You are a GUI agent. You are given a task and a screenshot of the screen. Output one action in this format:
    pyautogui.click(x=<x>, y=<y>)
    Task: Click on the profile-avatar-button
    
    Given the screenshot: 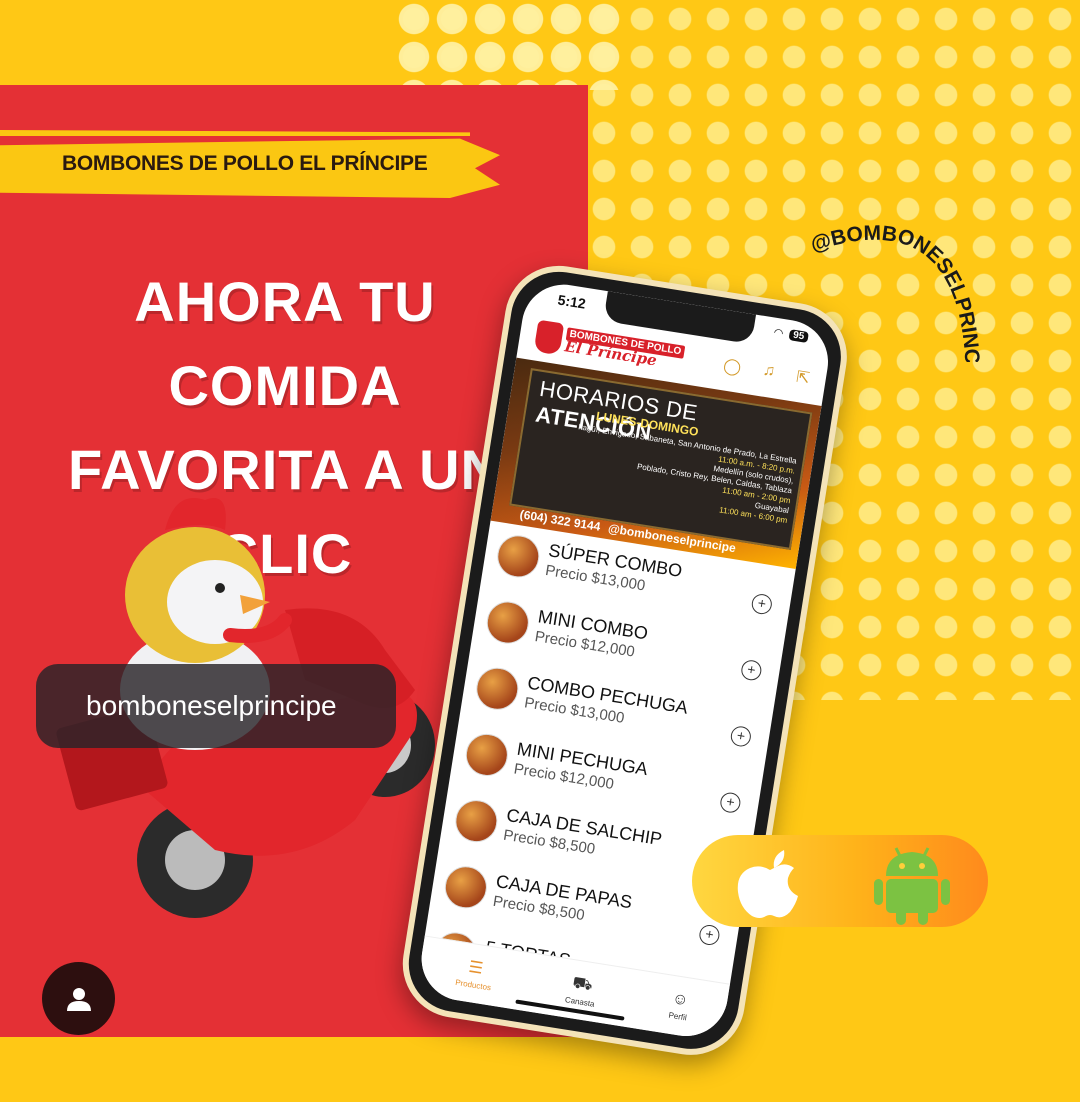 What is the action you would take?
    pyautogui.click(x=78, y=998)
    